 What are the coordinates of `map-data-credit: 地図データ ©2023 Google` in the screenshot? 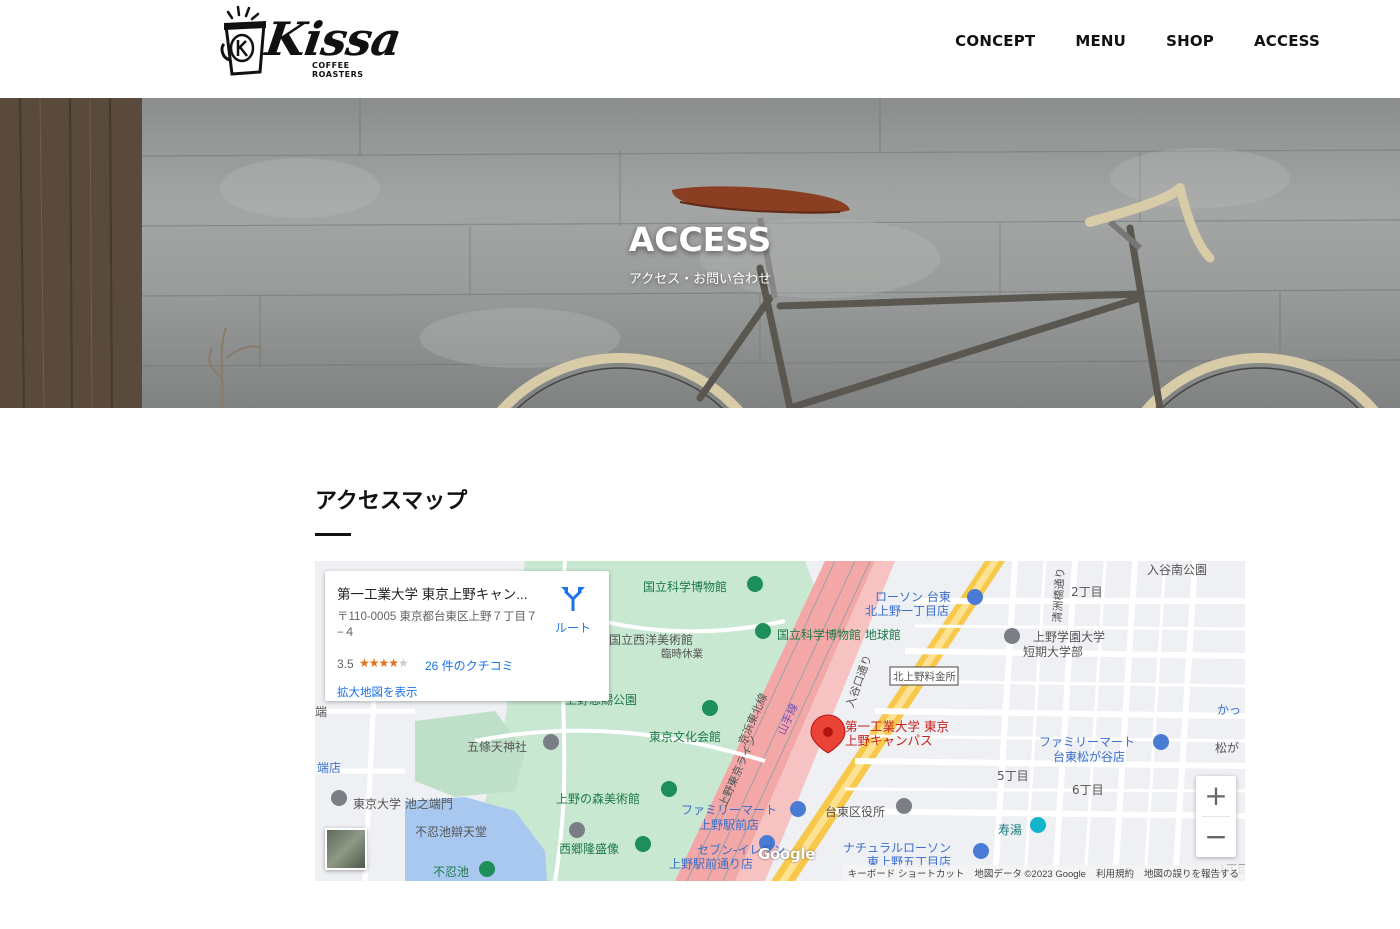 It's located at (1030, 874).